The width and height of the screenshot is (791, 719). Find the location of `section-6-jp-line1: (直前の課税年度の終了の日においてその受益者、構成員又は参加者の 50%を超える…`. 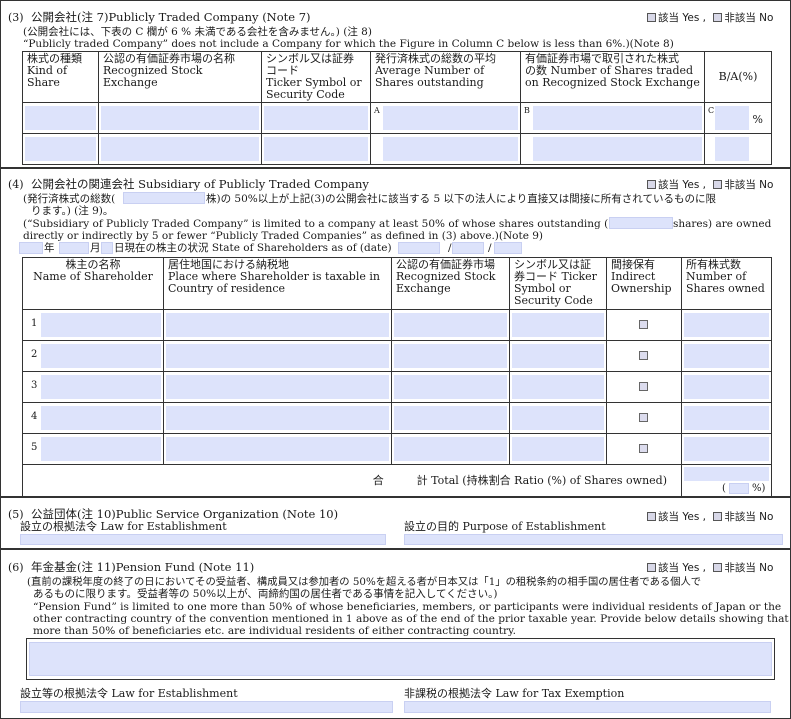

section-6-jp-line1: (直前の課税年度の終了の日においてその受益者、構成員又は参加者の 50%を超える… is located at coordinates (364, 582).